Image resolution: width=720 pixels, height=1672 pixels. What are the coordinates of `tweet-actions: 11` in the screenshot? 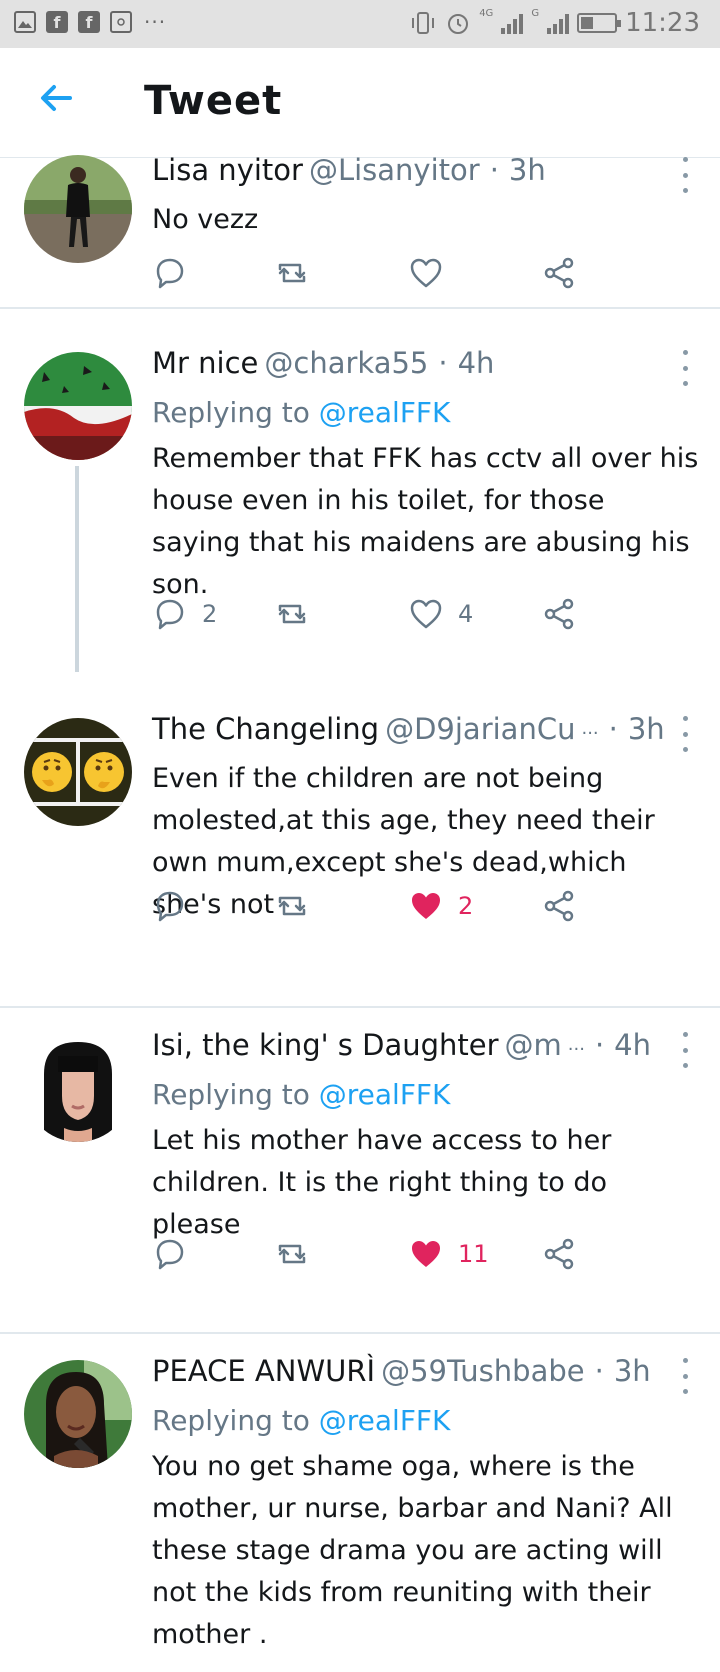 It's located at (387, 1254).